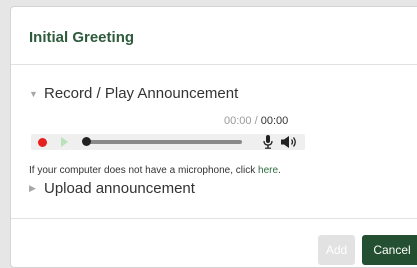 This screenshot has width=417, height=268. I want to click on seek-track, so click(164, 142).